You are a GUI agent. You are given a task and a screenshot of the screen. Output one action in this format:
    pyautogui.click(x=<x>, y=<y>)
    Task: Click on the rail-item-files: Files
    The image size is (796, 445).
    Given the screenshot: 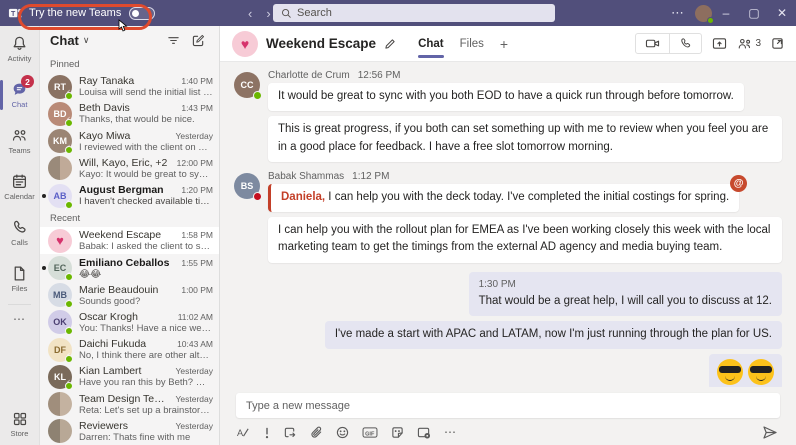 What is the action you would take?
    pyautogui.click(x=19, y=279)
    